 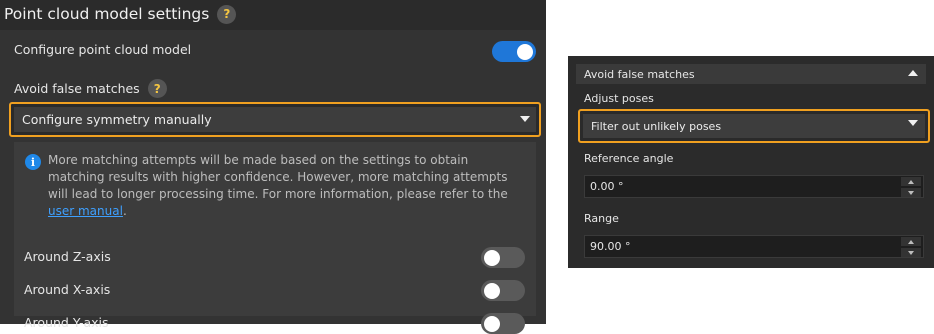 What do you see at coordinates (503, 290) in the screenshot?
I see `axis-x-toggle` at bounding box center [503, 290].